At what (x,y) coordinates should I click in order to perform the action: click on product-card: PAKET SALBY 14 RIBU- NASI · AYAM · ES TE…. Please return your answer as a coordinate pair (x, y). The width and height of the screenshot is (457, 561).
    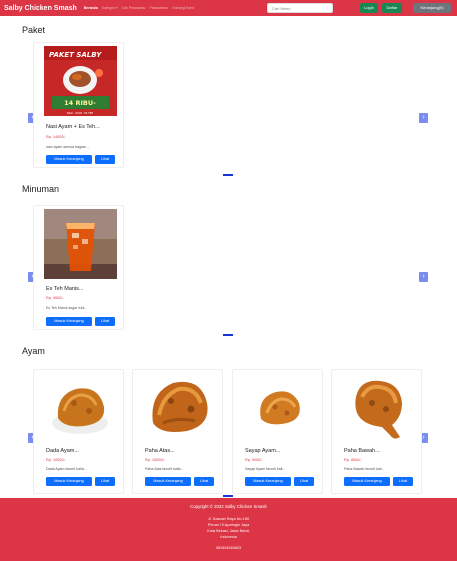
    Looking at the image, I should click on (78, 105).